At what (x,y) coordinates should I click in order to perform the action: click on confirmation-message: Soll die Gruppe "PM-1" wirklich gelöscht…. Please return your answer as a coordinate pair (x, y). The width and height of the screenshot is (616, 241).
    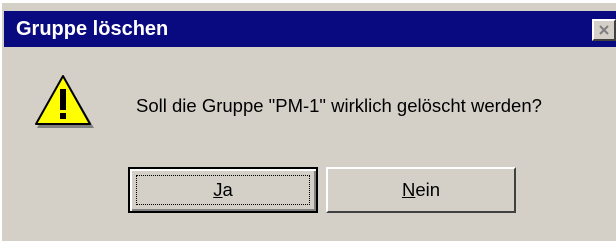
    Looking at the image, I should click on (339, 105).